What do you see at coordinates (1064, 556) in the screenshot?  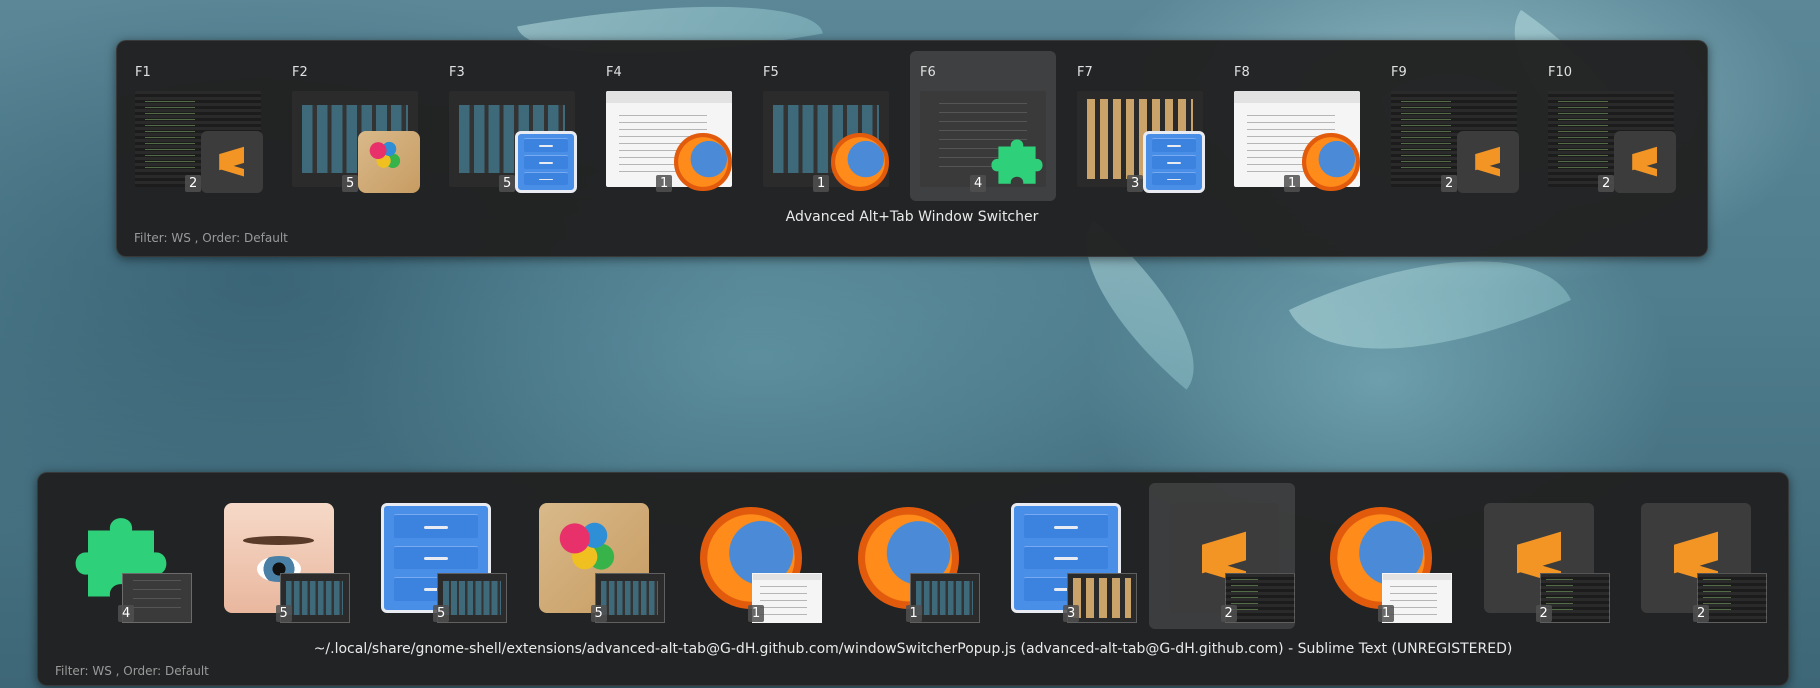 I see `window-item: 3` at bounding box center [1064, 556].